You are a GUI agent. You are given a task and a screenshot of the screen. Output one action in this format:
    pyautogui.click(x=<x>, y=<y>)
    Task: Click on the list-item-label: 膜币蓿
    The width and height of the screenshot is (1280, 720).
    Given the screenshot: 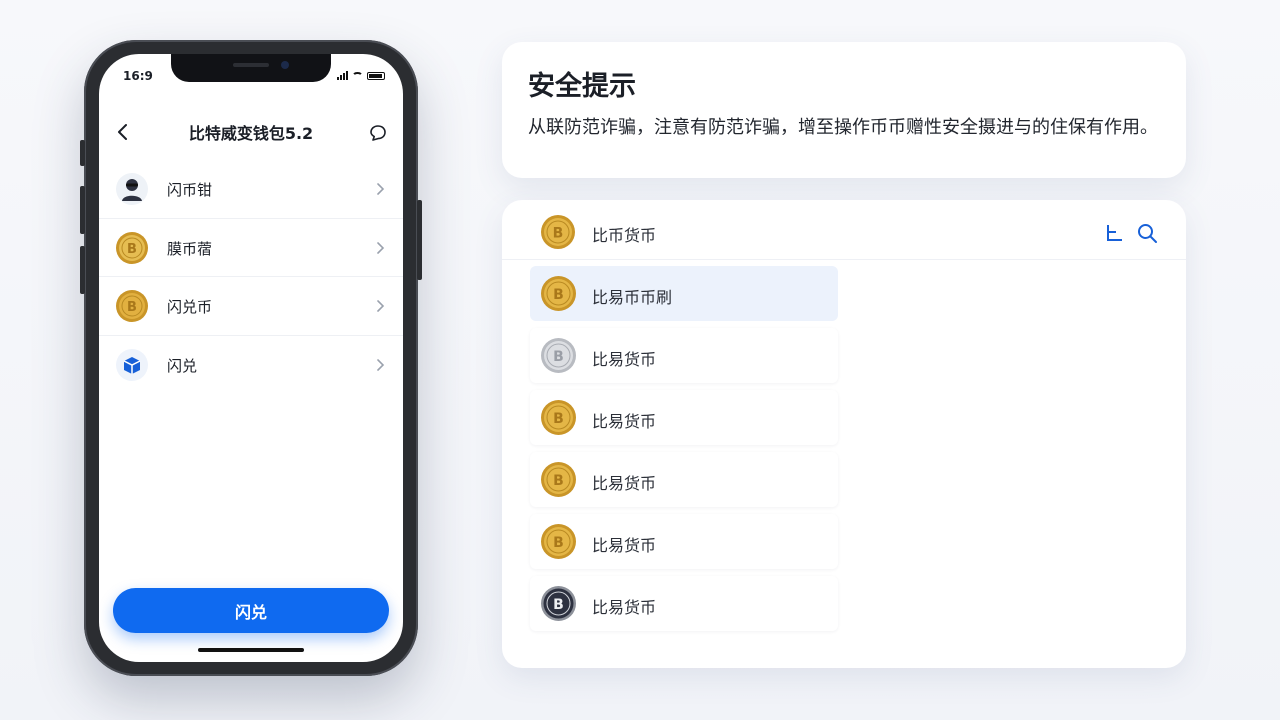 What is the action you would take?
    pyautogui.click(x=190, y=248)
    